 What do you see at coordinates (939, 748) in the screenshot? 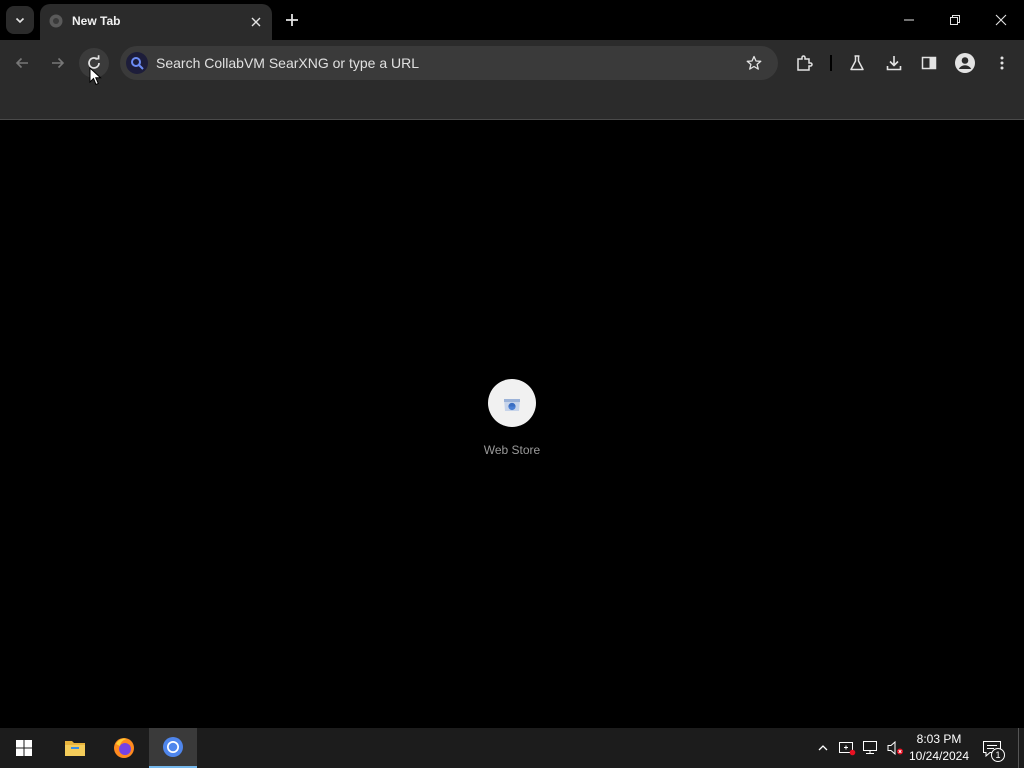
I see `system-clock: 8:03 PM 10/24/2024` at bounding box center [939, 748].